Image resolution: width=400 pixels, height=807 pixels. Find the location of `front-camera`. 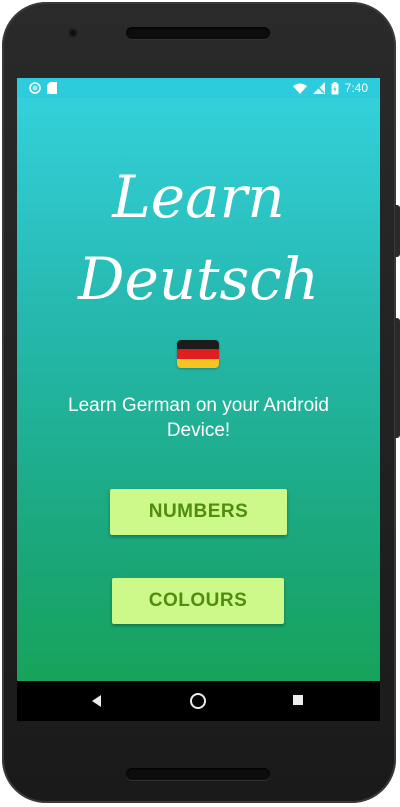

front-camera is located at coordinates (73, 33).